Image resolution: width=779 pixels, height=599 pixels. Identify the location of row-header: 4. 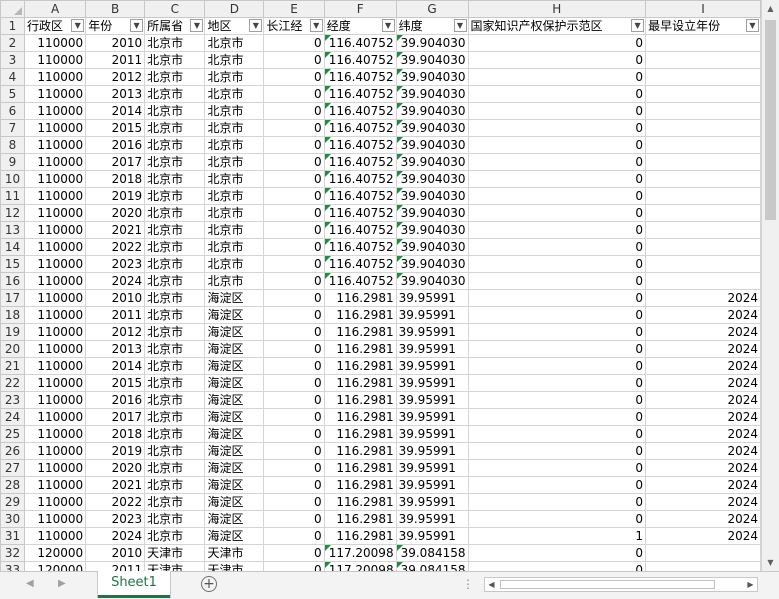
(12, 77).